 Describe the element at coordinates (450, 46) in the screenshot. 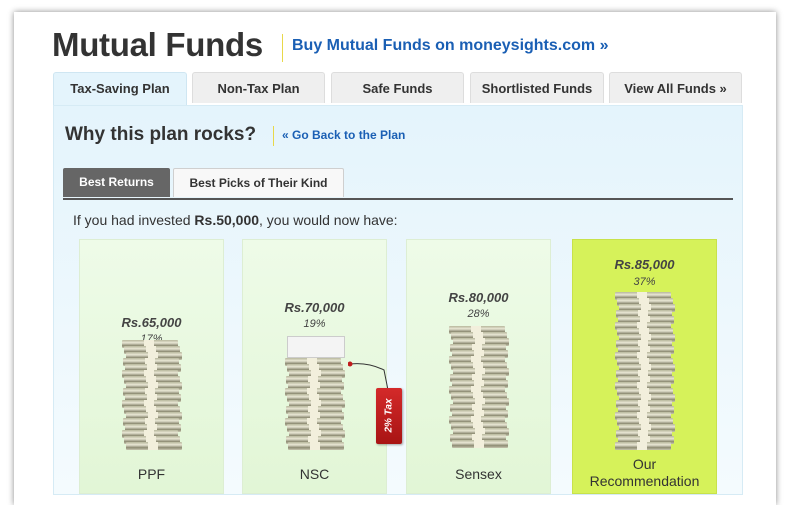

I see `buy-mutual-funds-link: Buy Mutual Funds on moneysights.com »` at that location.